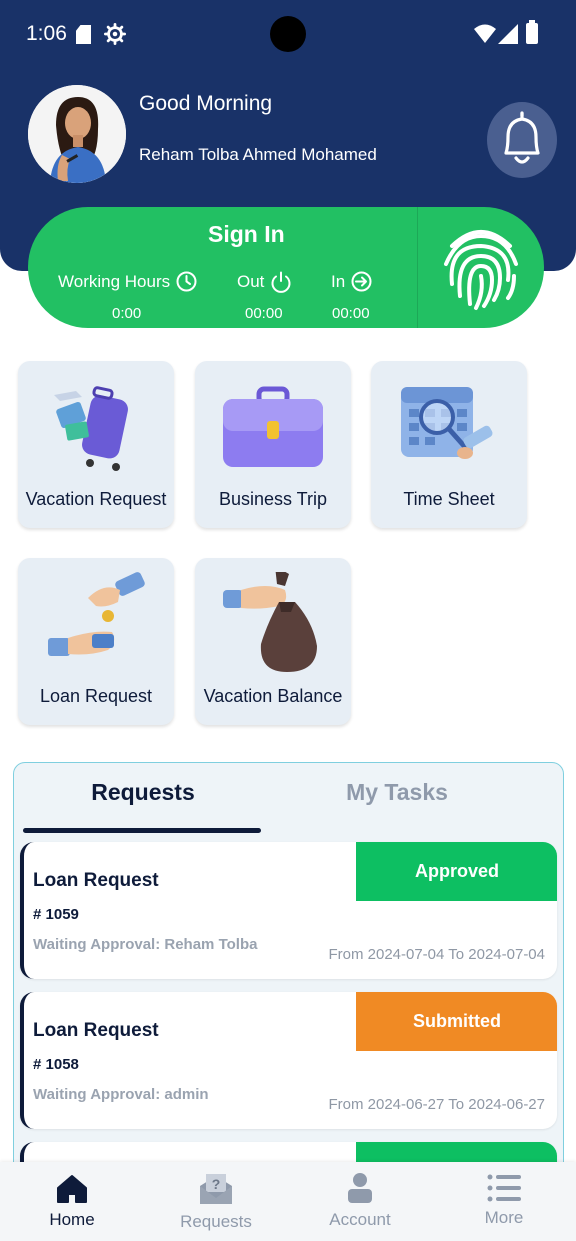 The image size is (576, 1241). What do you see at coordinates (361, 281) in the screenshot?
I see `login-arrow-icon` at bounding box center [361, 281].